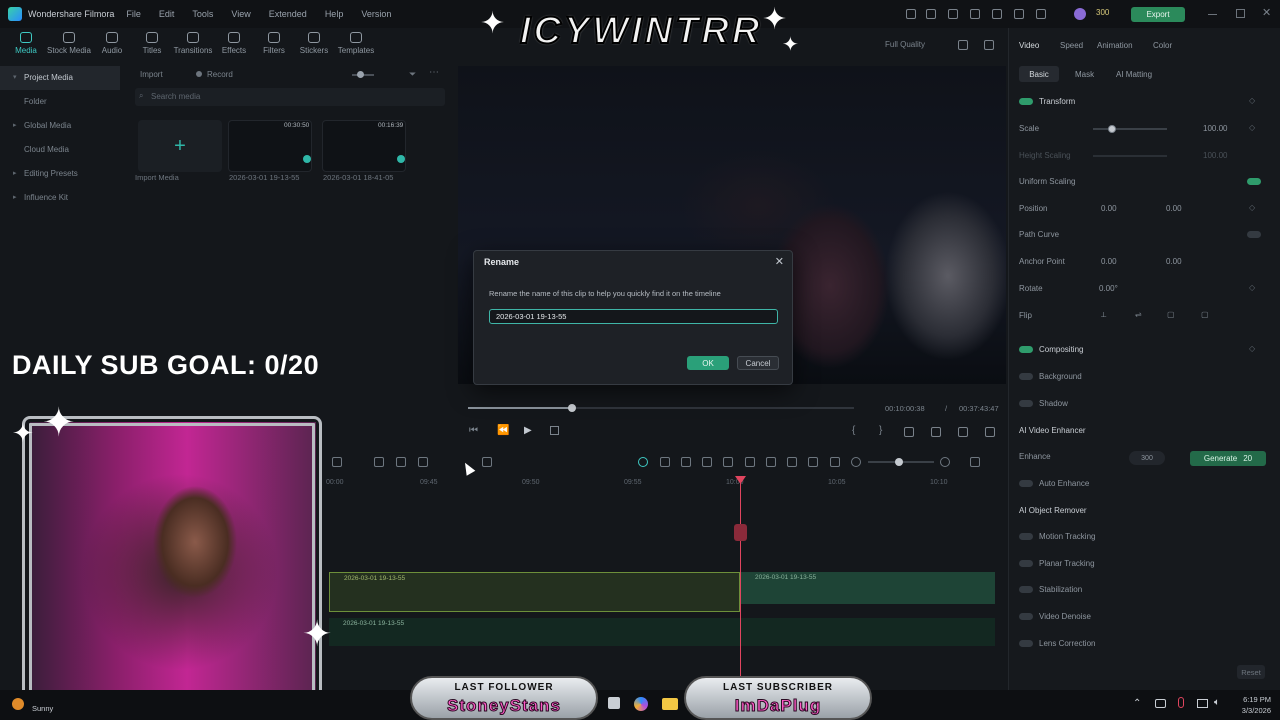  What do you see at coordinates (614, 703) in the screenshot?
I see `task-view-icon` at bounding box center [614, 703].